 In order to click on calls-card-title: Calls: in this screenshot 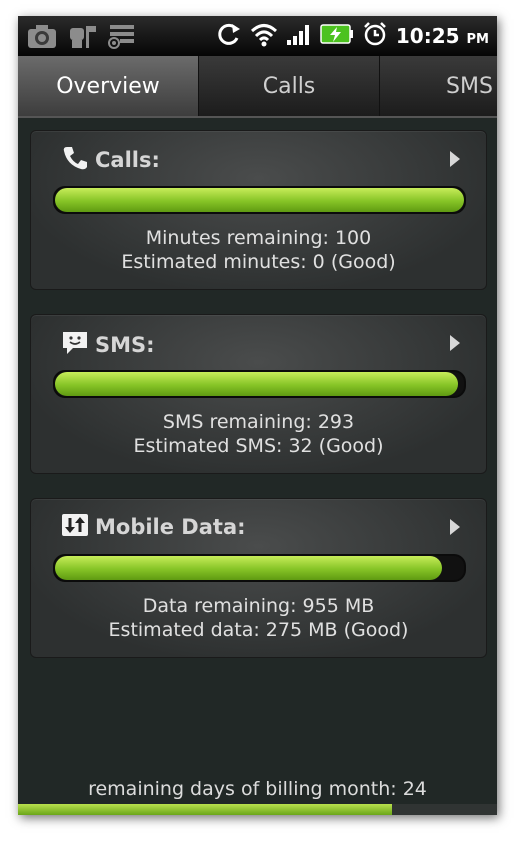, I will do `click(127, 160)`.